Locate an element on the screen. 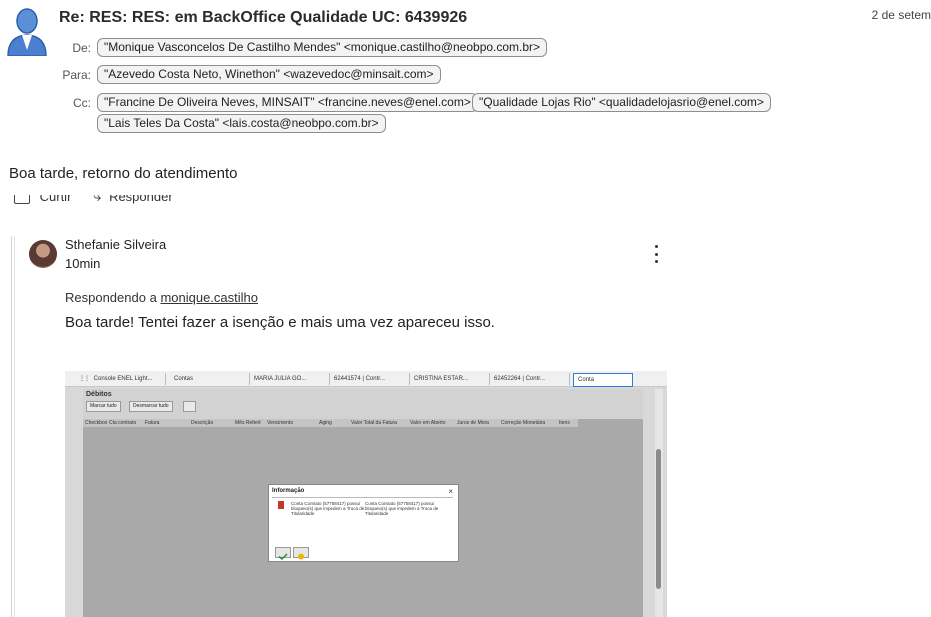 The image size is (931, 617). quote-border-inner is located at coordinates (14, 426).